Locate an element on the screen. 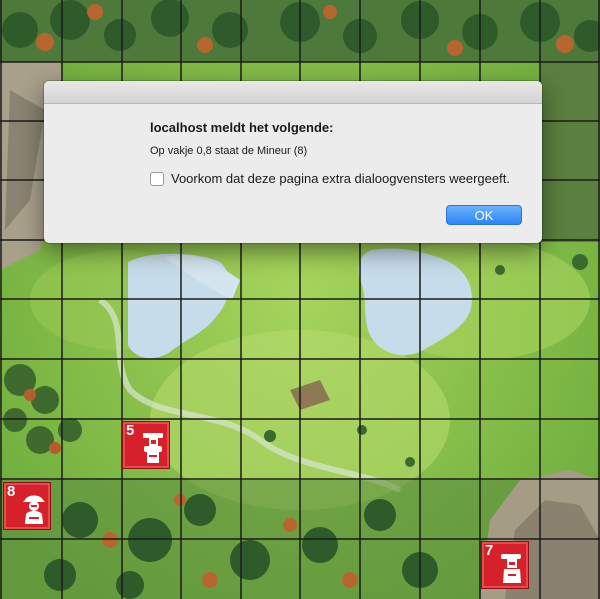  sergeant-icon is located at coordinates (153, 448).